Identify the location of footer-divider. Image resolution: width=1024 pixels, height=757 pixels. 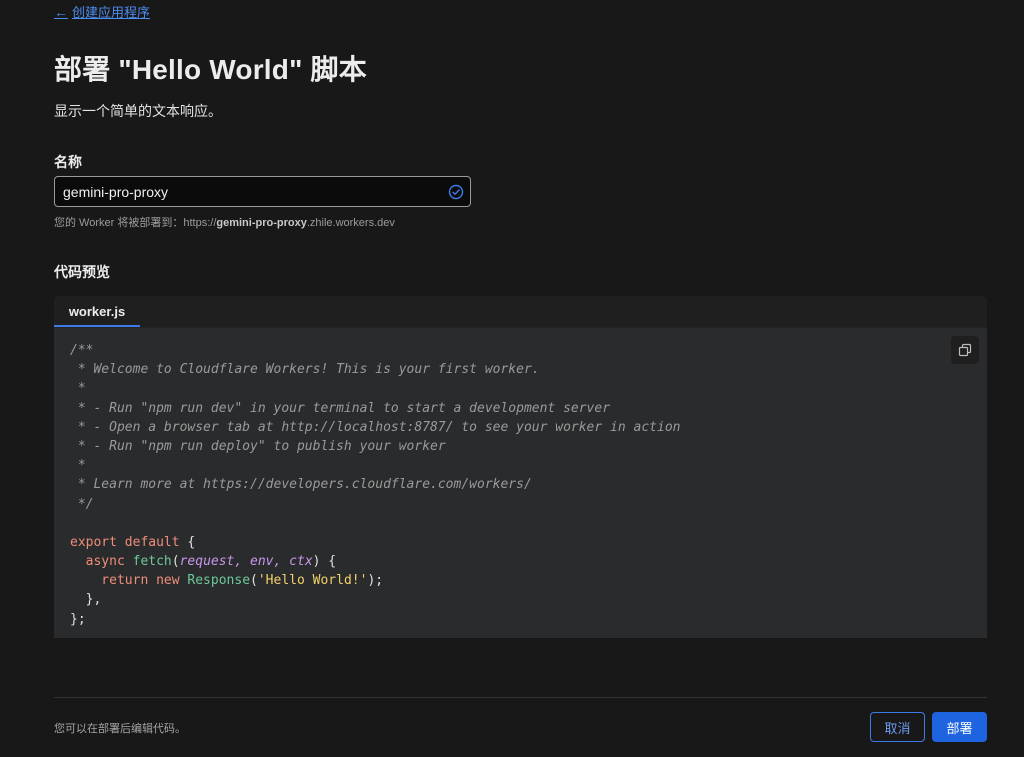
(520, 697).